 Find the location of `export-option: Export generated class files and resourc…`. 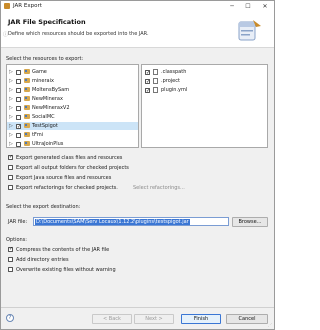

export-option: Export generated class files and resourc… is located at coordinates (138, 158).